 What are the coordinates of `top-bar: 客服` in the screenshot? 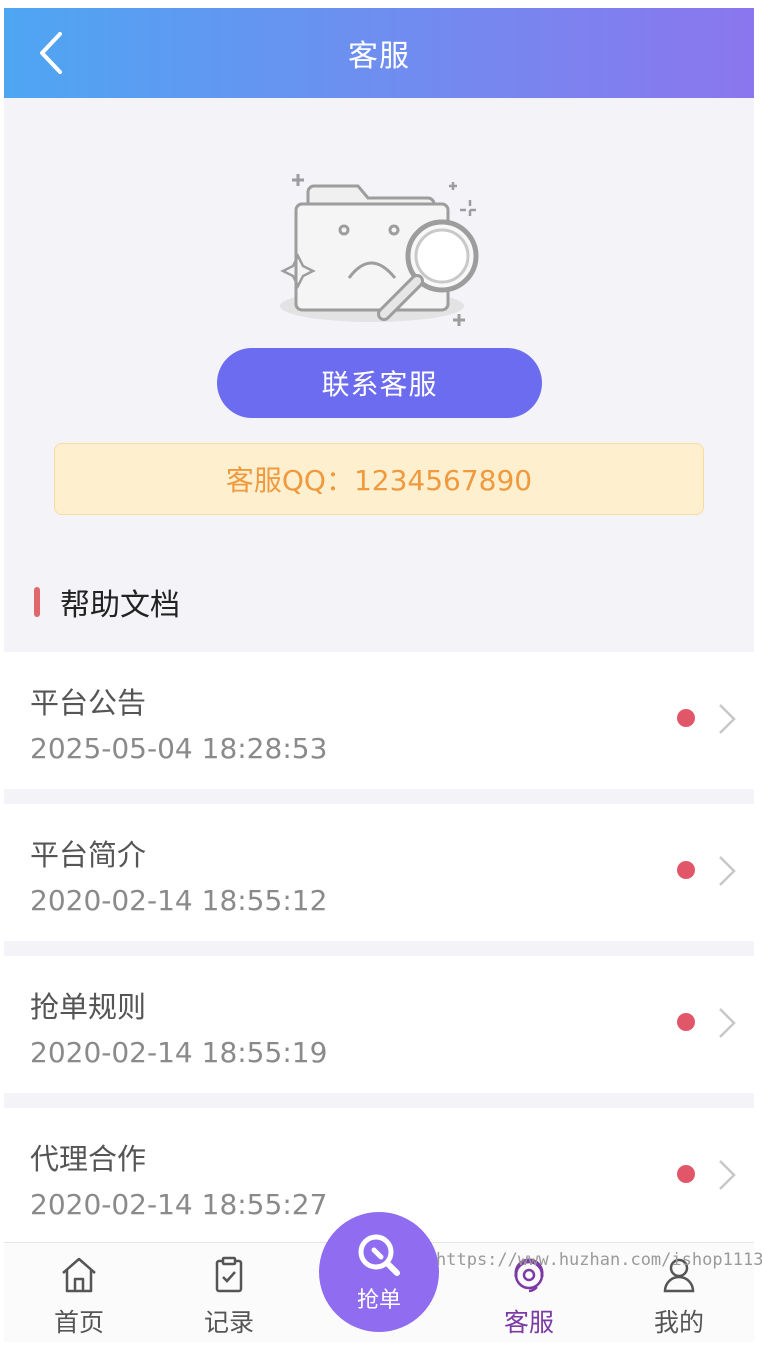 It's located at (379, 53).